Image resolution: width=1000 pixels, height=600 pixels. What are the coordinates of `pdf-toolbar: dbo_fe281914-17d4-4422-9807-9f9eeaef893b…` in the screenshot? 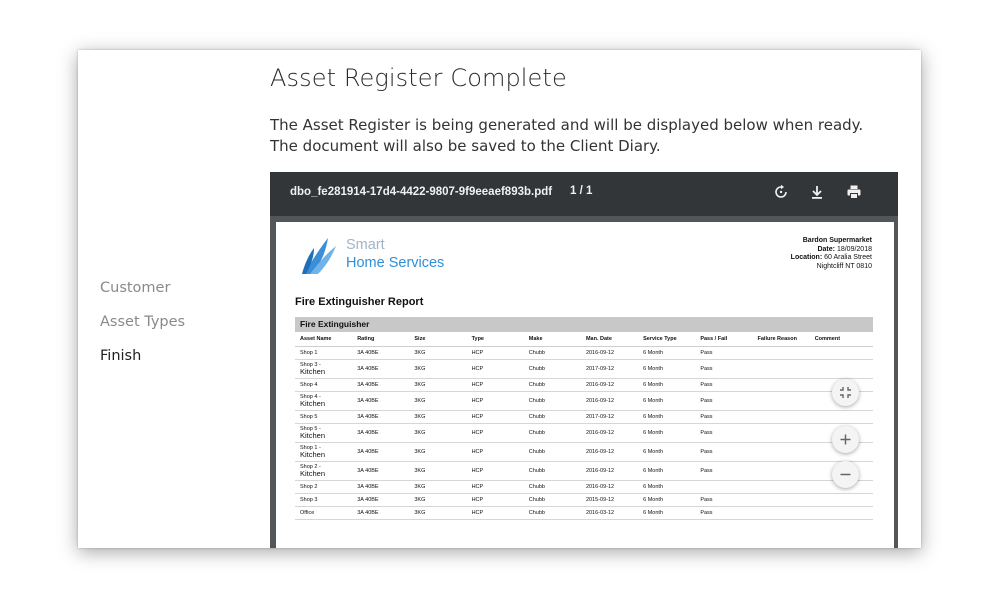 It's located at (584, 194).